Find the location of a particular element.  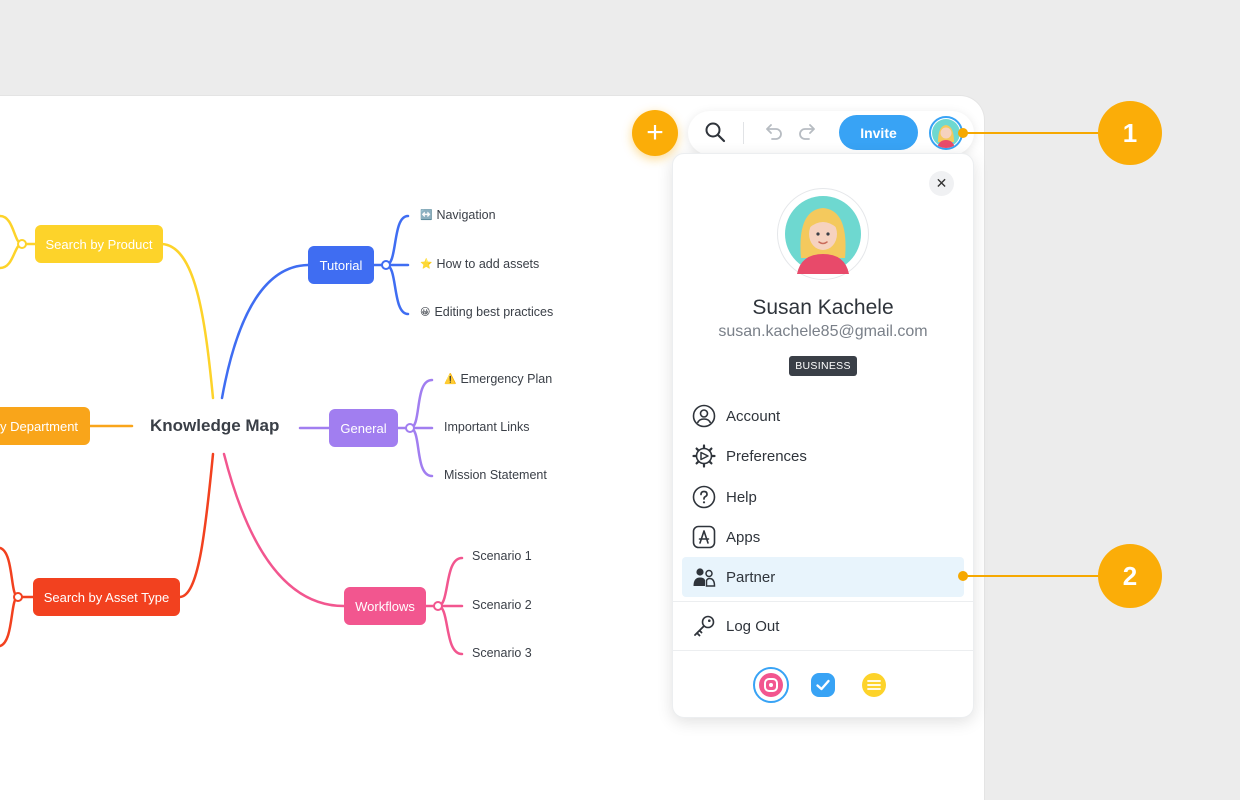

warning-icon: ⚠️ is located at coordinates (450, 379).